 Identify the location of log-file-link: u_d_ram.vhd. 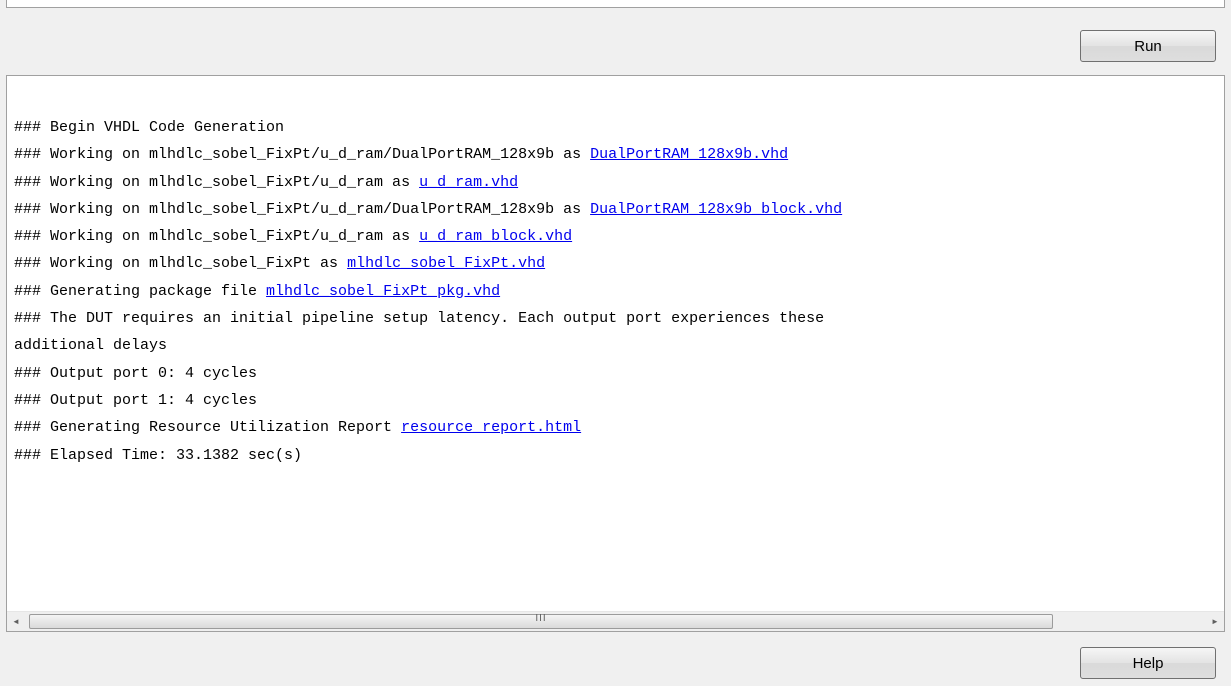
(468, 182).